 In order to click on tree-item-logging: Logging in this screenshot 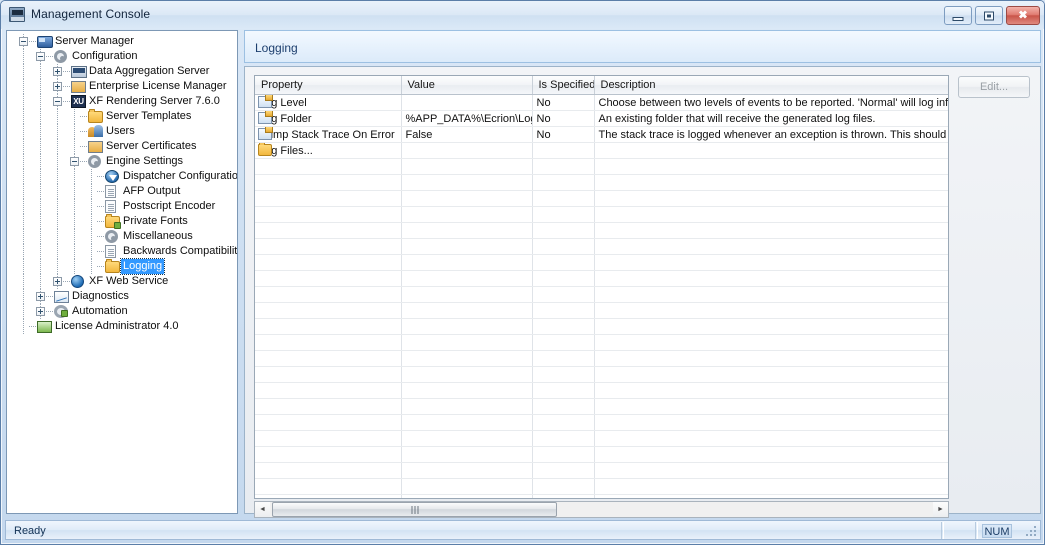, I will do `click(122, 266)`.